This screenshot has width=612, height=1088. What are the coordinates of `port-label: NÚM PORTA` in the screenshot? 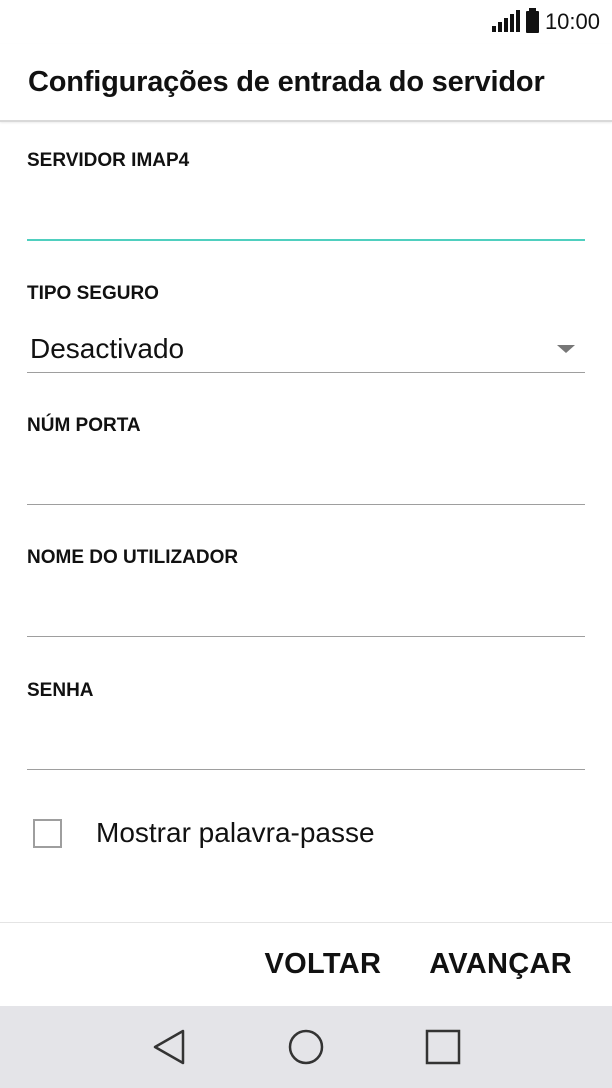 It's located at (84, 425).